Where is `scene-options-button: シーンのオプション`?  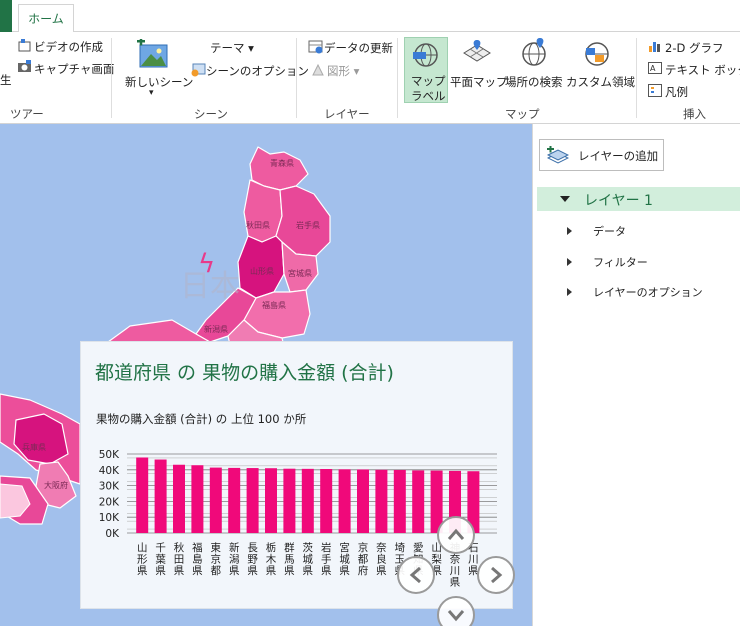
scene-options-button: シーンのオプション is located at coordinates (257, 71).